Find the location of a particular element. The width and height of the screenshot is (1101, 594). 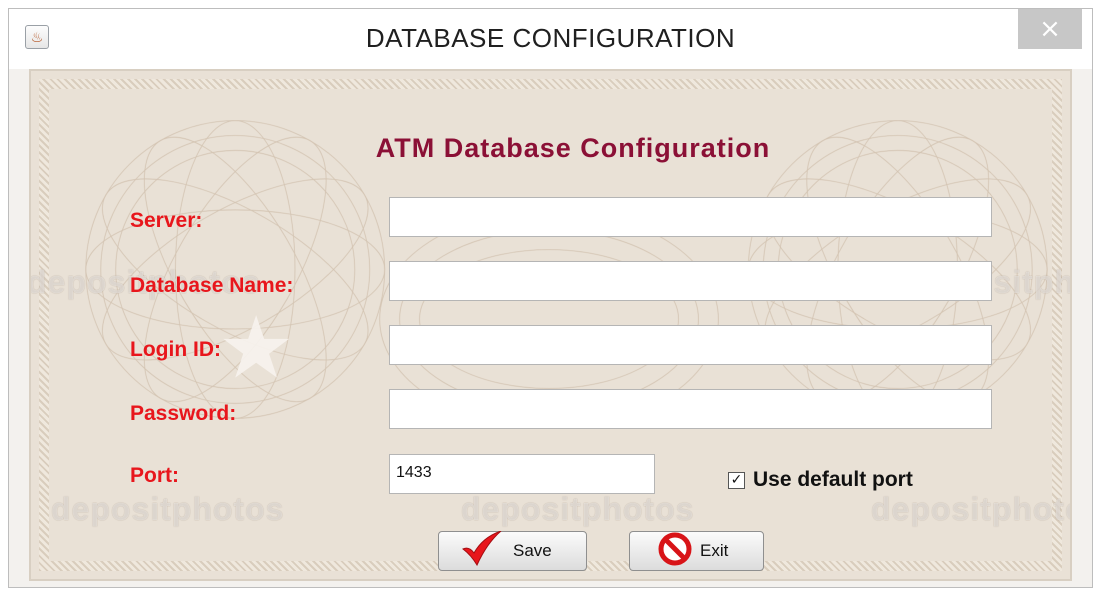

checkmark-icon is located at coordinates (482, 551).